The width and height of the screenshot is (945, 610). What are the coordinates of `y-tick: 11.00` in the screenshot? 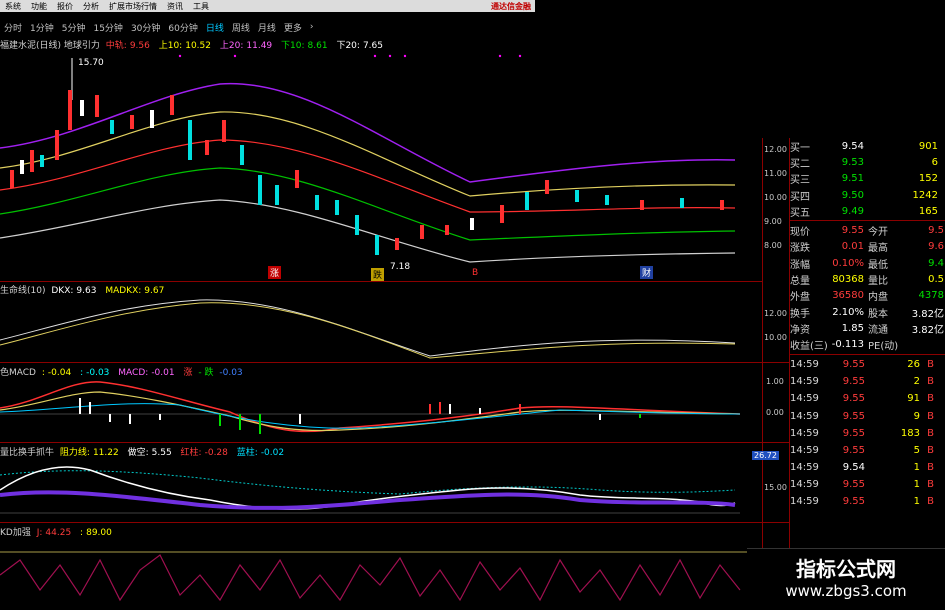 It's located at (775, 173).